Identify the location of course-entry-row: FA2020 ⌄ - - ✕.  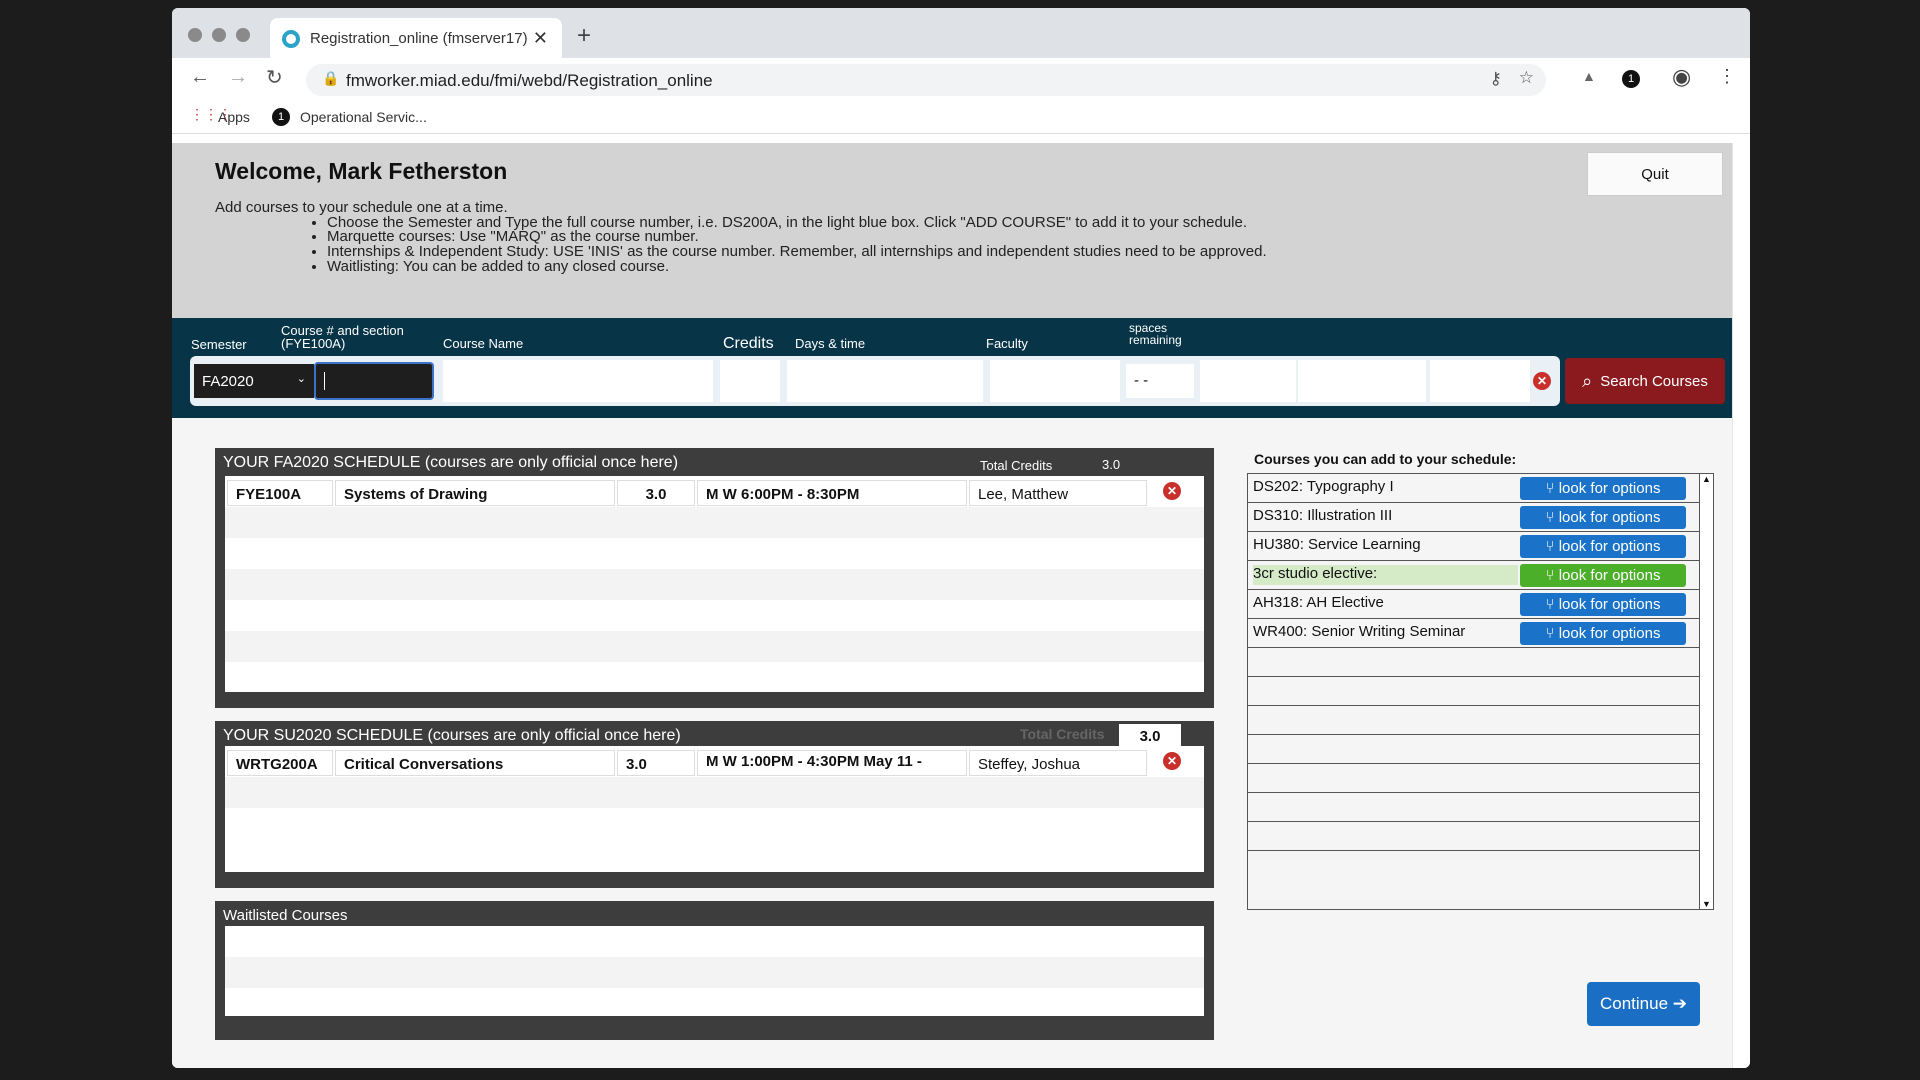
(875, 381).